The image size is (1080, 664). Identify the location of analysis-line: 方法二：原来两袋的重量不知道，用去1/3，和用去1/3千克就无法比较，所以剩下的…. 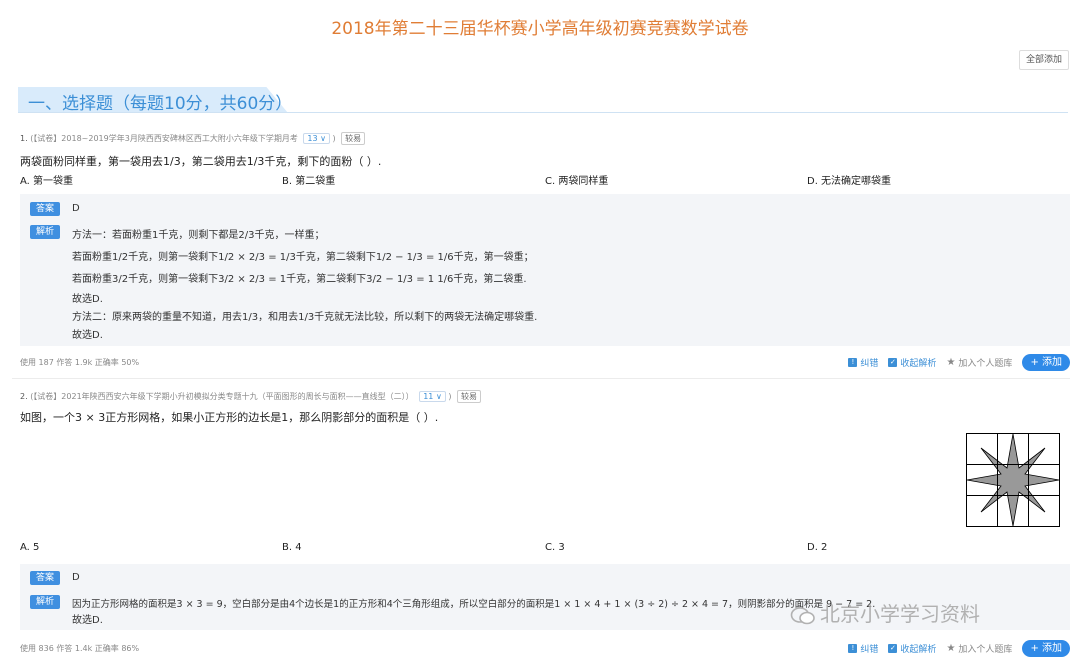
(305, 317).